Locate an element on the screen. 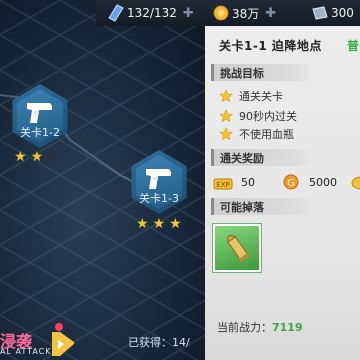 This screenshot has width=360, height=360. combat-power-label: 当前战力： is located at coordinates (244, 327).